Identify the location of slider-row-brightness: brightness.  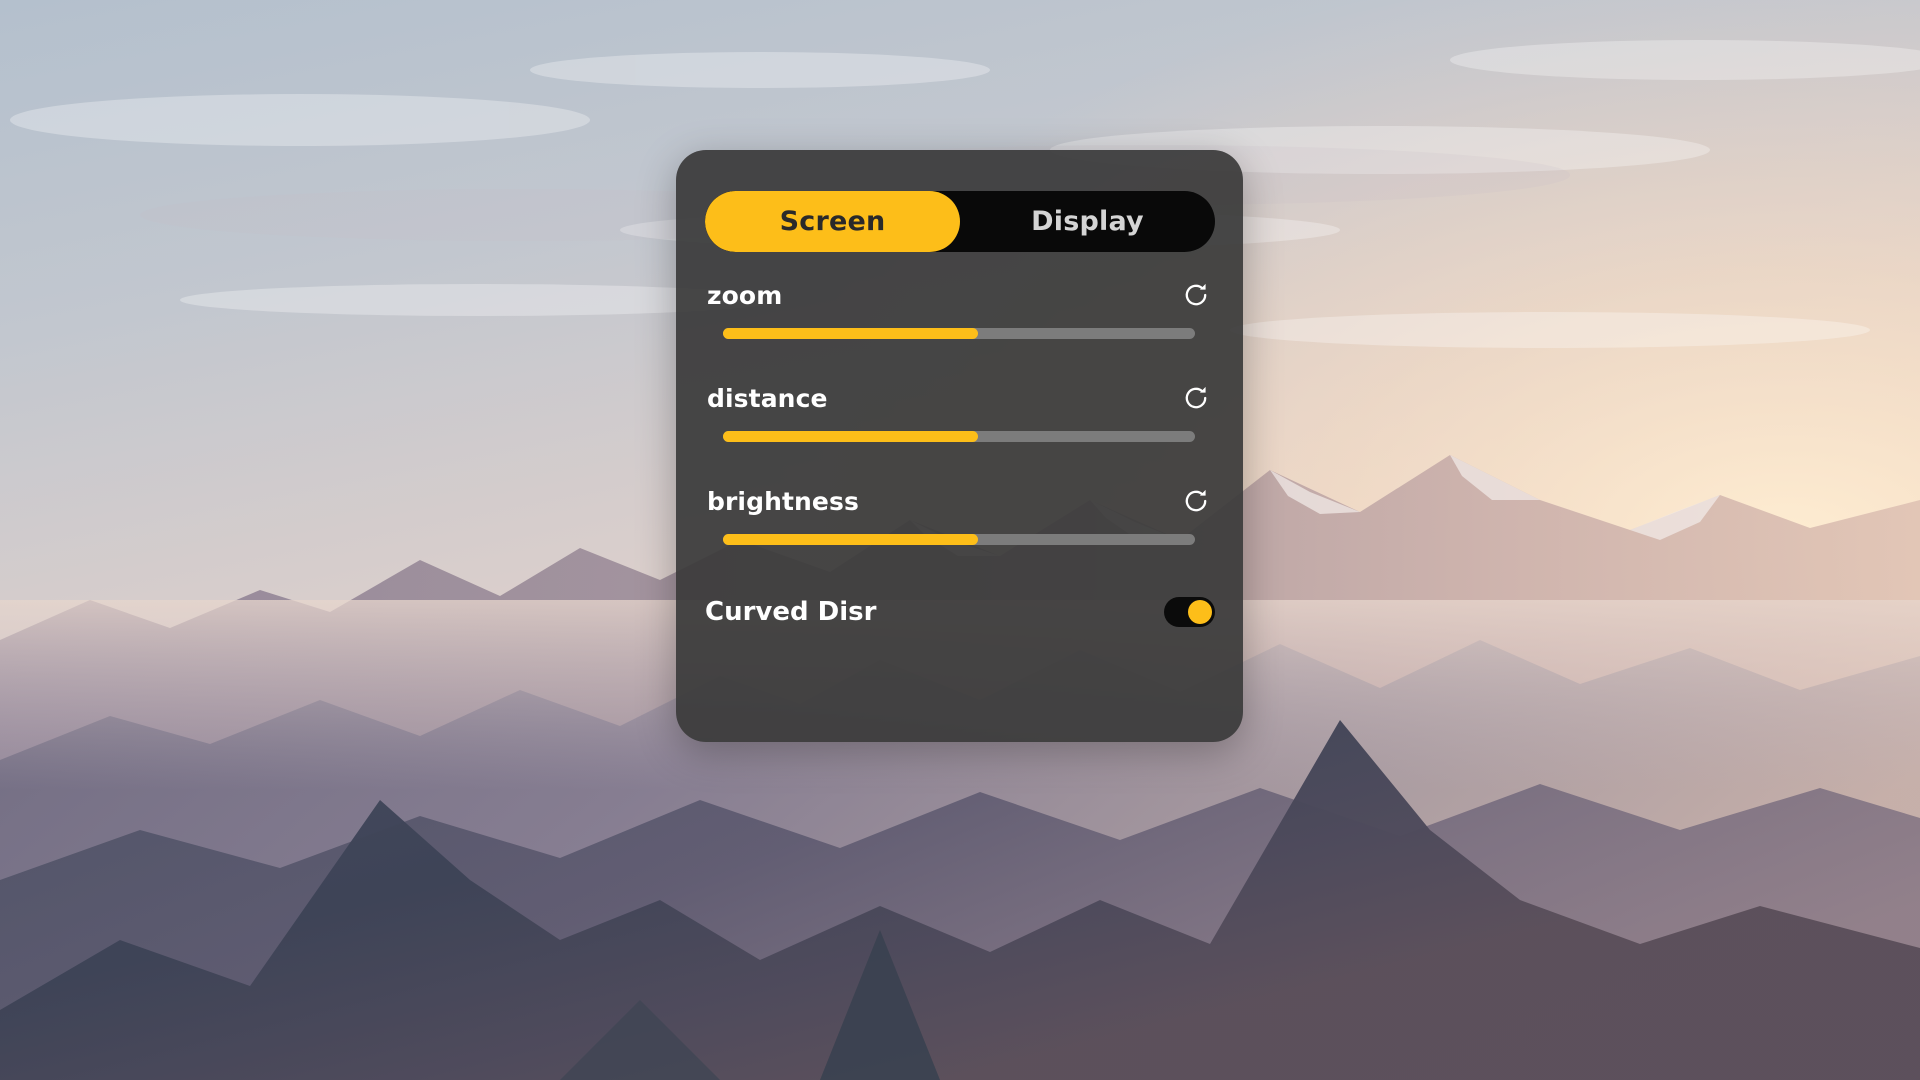
(960, 514).